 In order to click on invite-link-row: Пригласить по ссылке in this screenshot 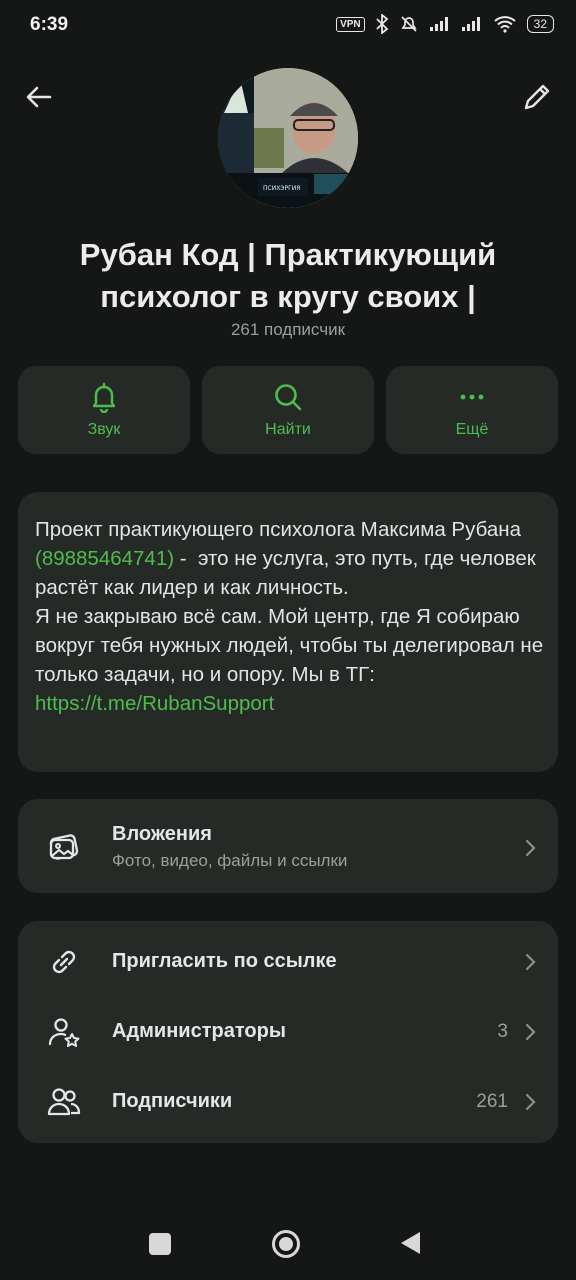, I will do `click(288, 962)`.